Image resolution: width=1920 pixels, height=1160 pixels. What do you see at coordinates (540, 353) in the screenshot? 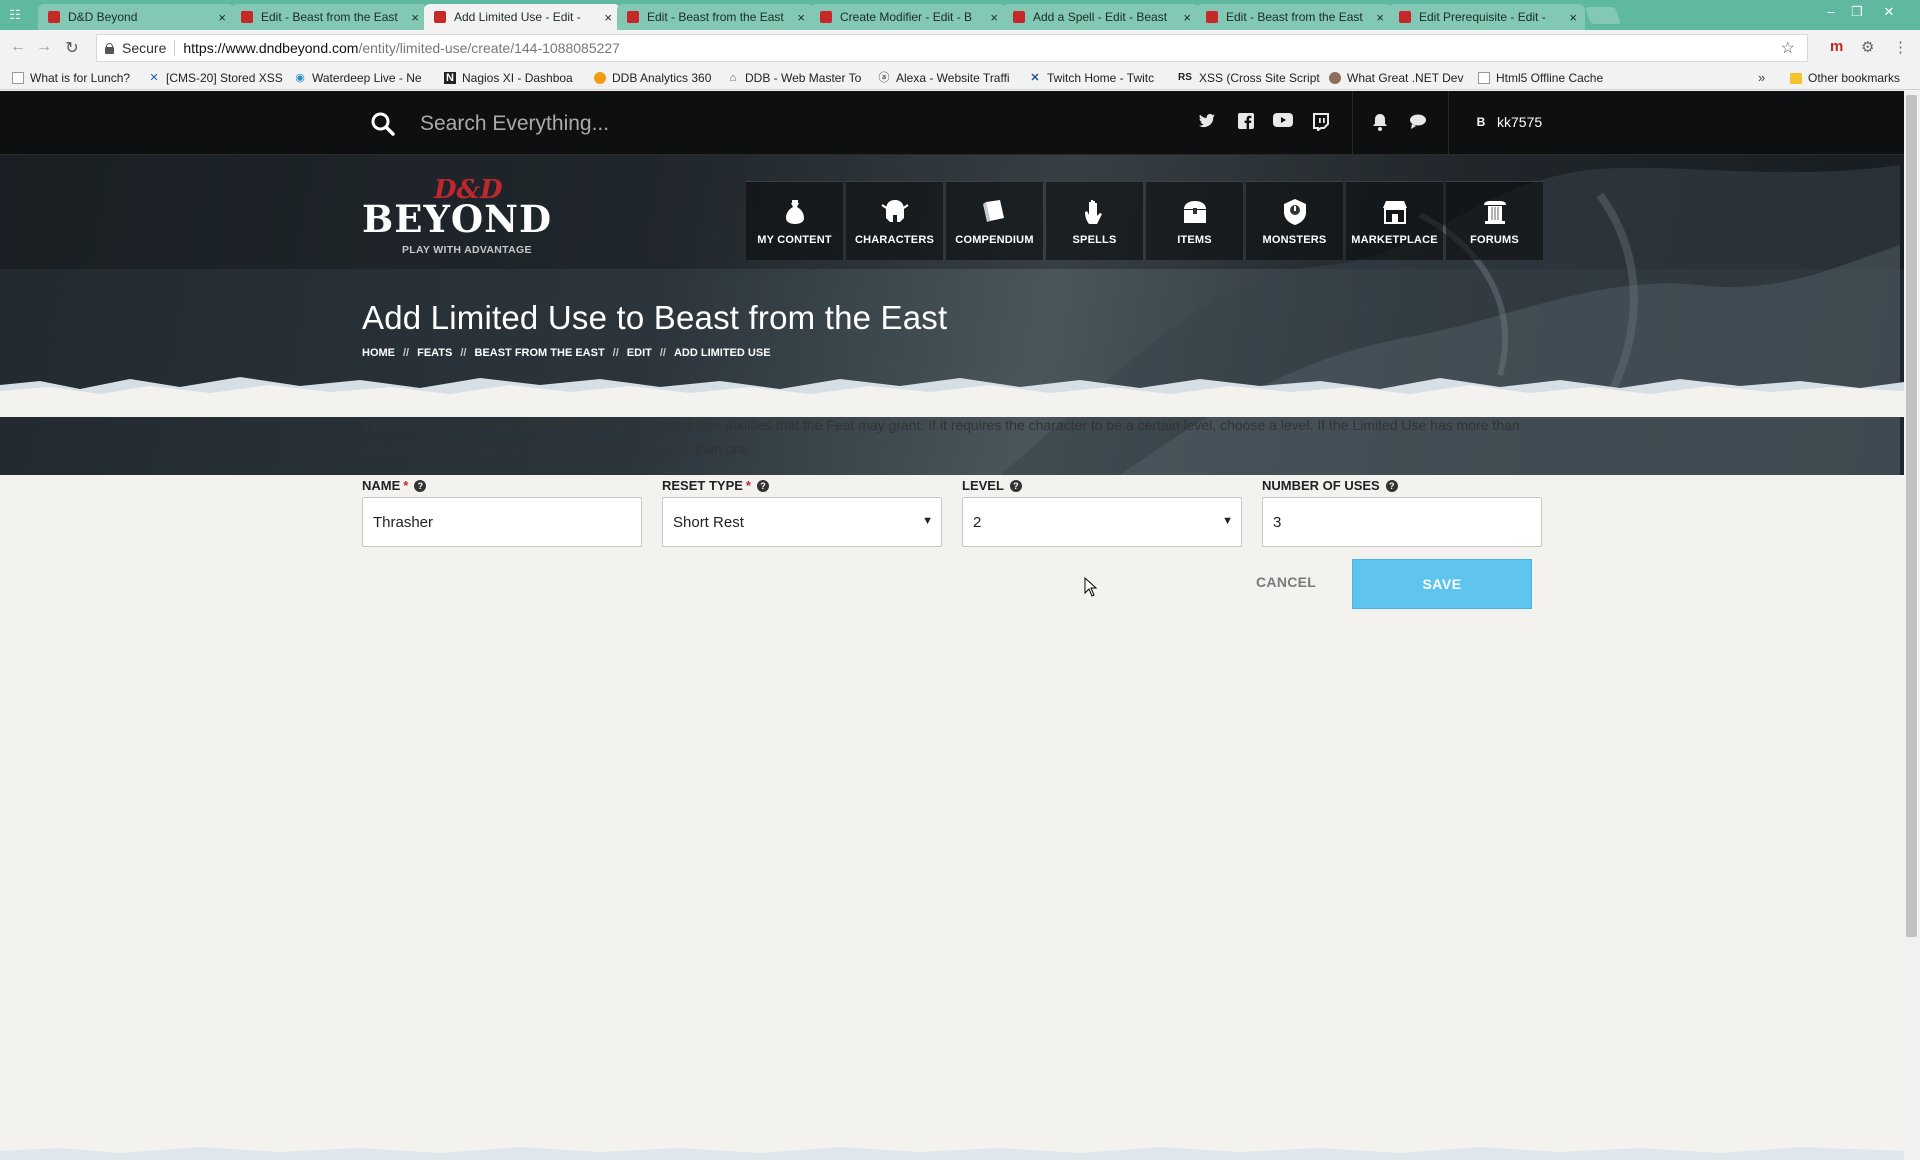
I see `breadcrumb-beast-from-the-east: BEAST FROM THE EAST` at bounding box center [540, 353].